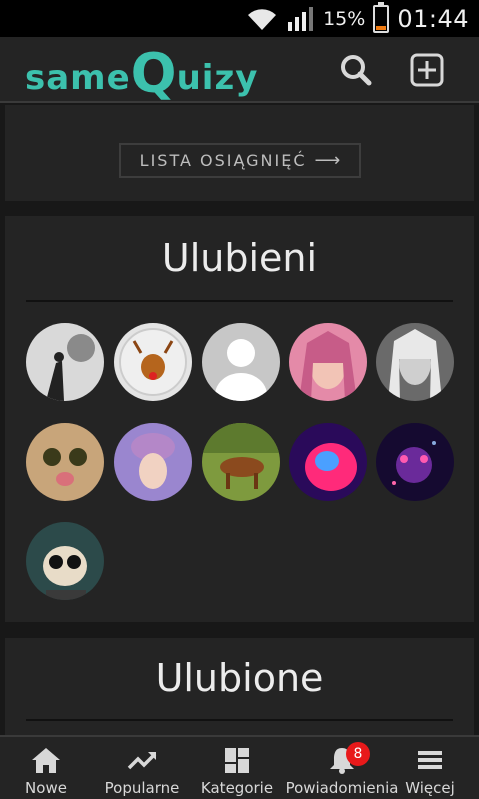 The image size is (479, 799). Describe the element at coordinates (46, 788) in the screenshot. I see `nav-new-label: Nowe` at that location.